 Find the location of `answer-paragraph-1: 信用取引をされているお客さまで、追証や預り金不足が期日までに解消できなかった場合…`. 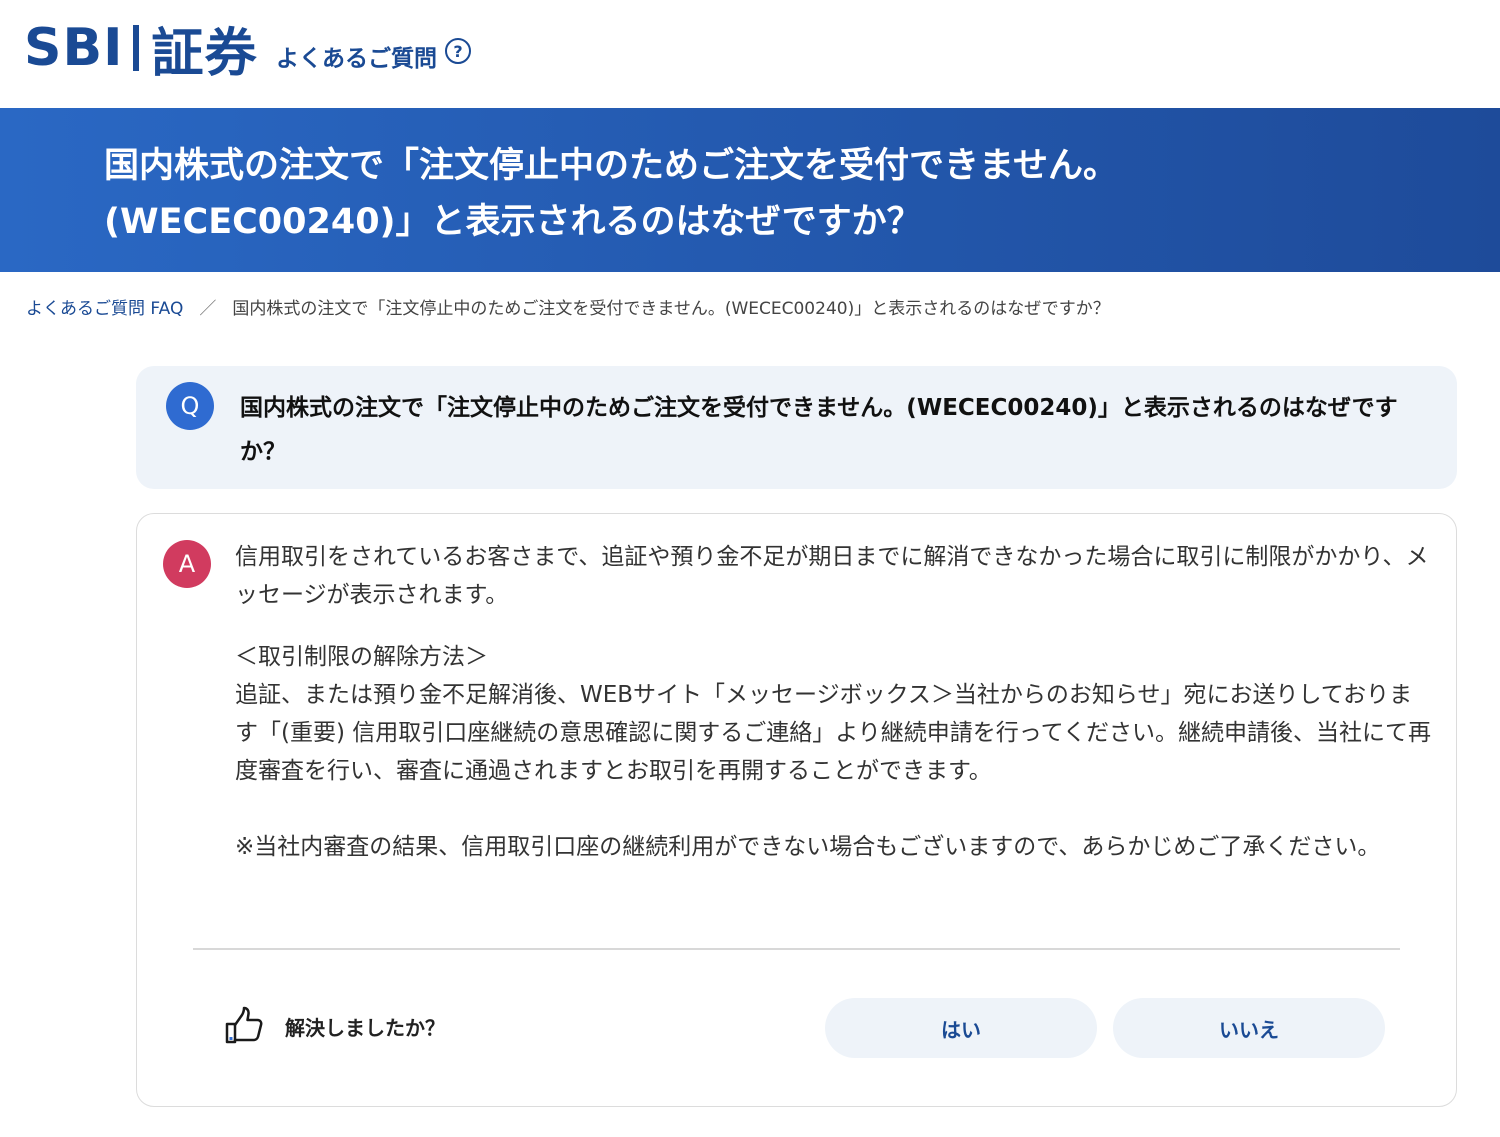

answer-paragraph-1: 信用取引をされているお客さまで、追証や預り金不足が期日までに解消できなかった場合… is located at coordinates (832, 576).